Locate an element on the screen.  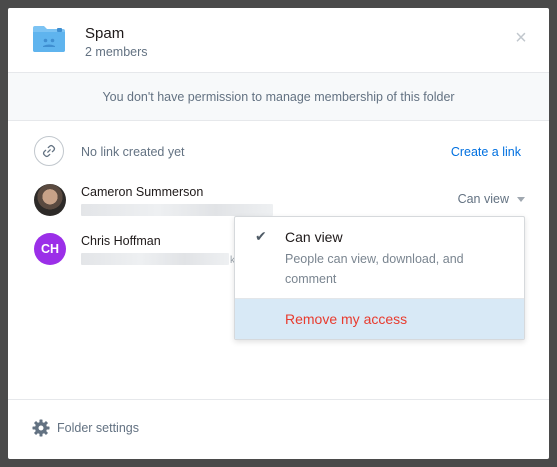
shared-link-row: No link created yet Create a link is located at coordinates (278, 152).